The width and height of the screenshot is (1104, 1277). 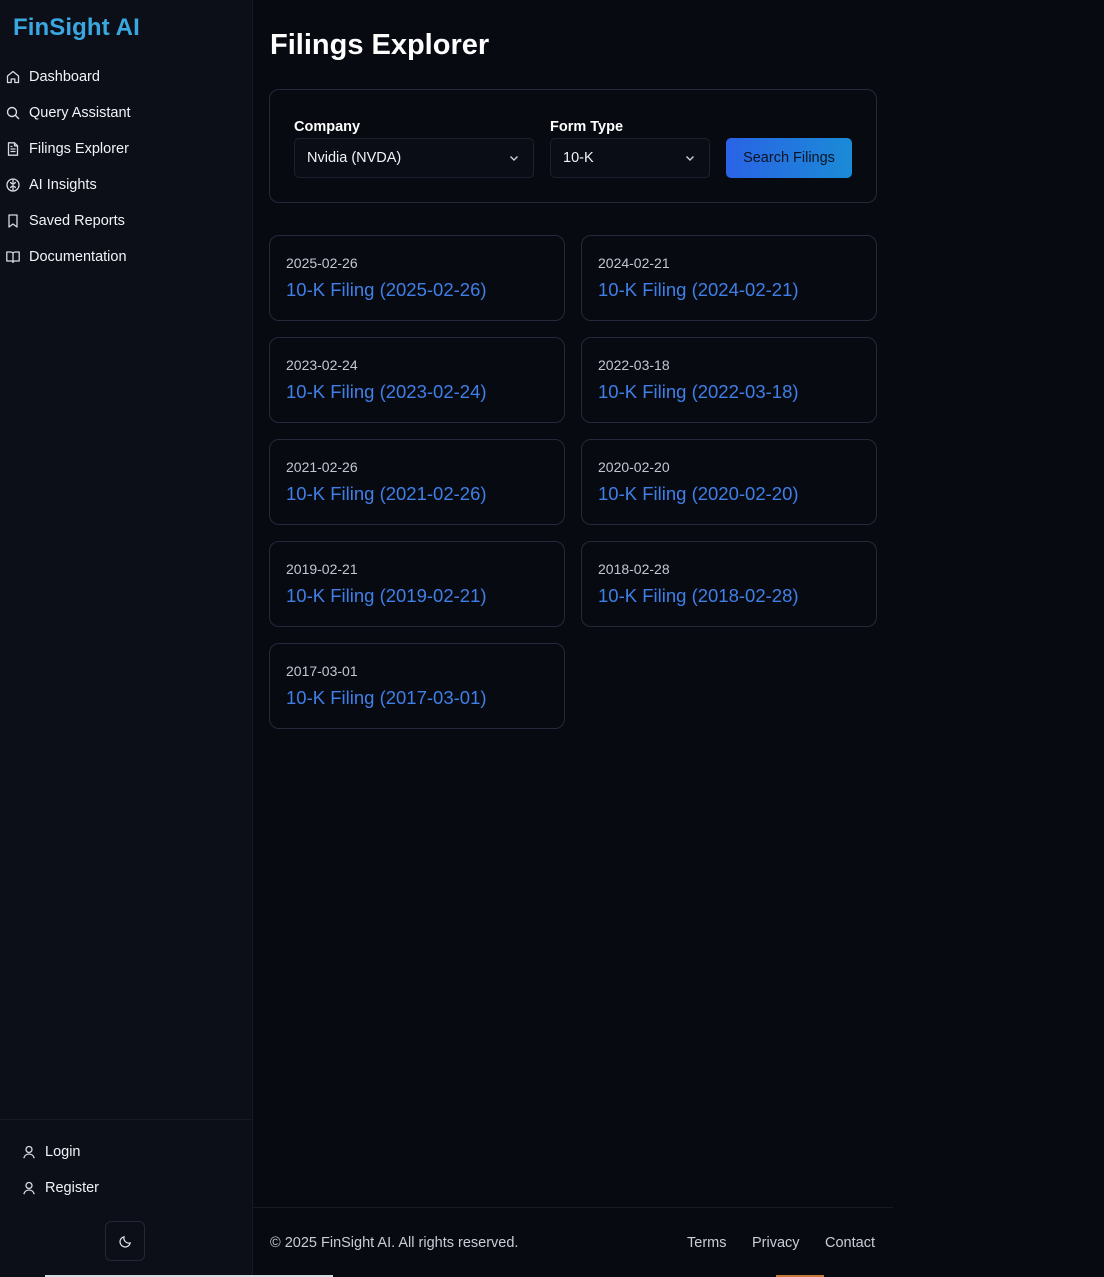 I want to click on filing-date: 2020-02-20, so click(x=634, y=467).